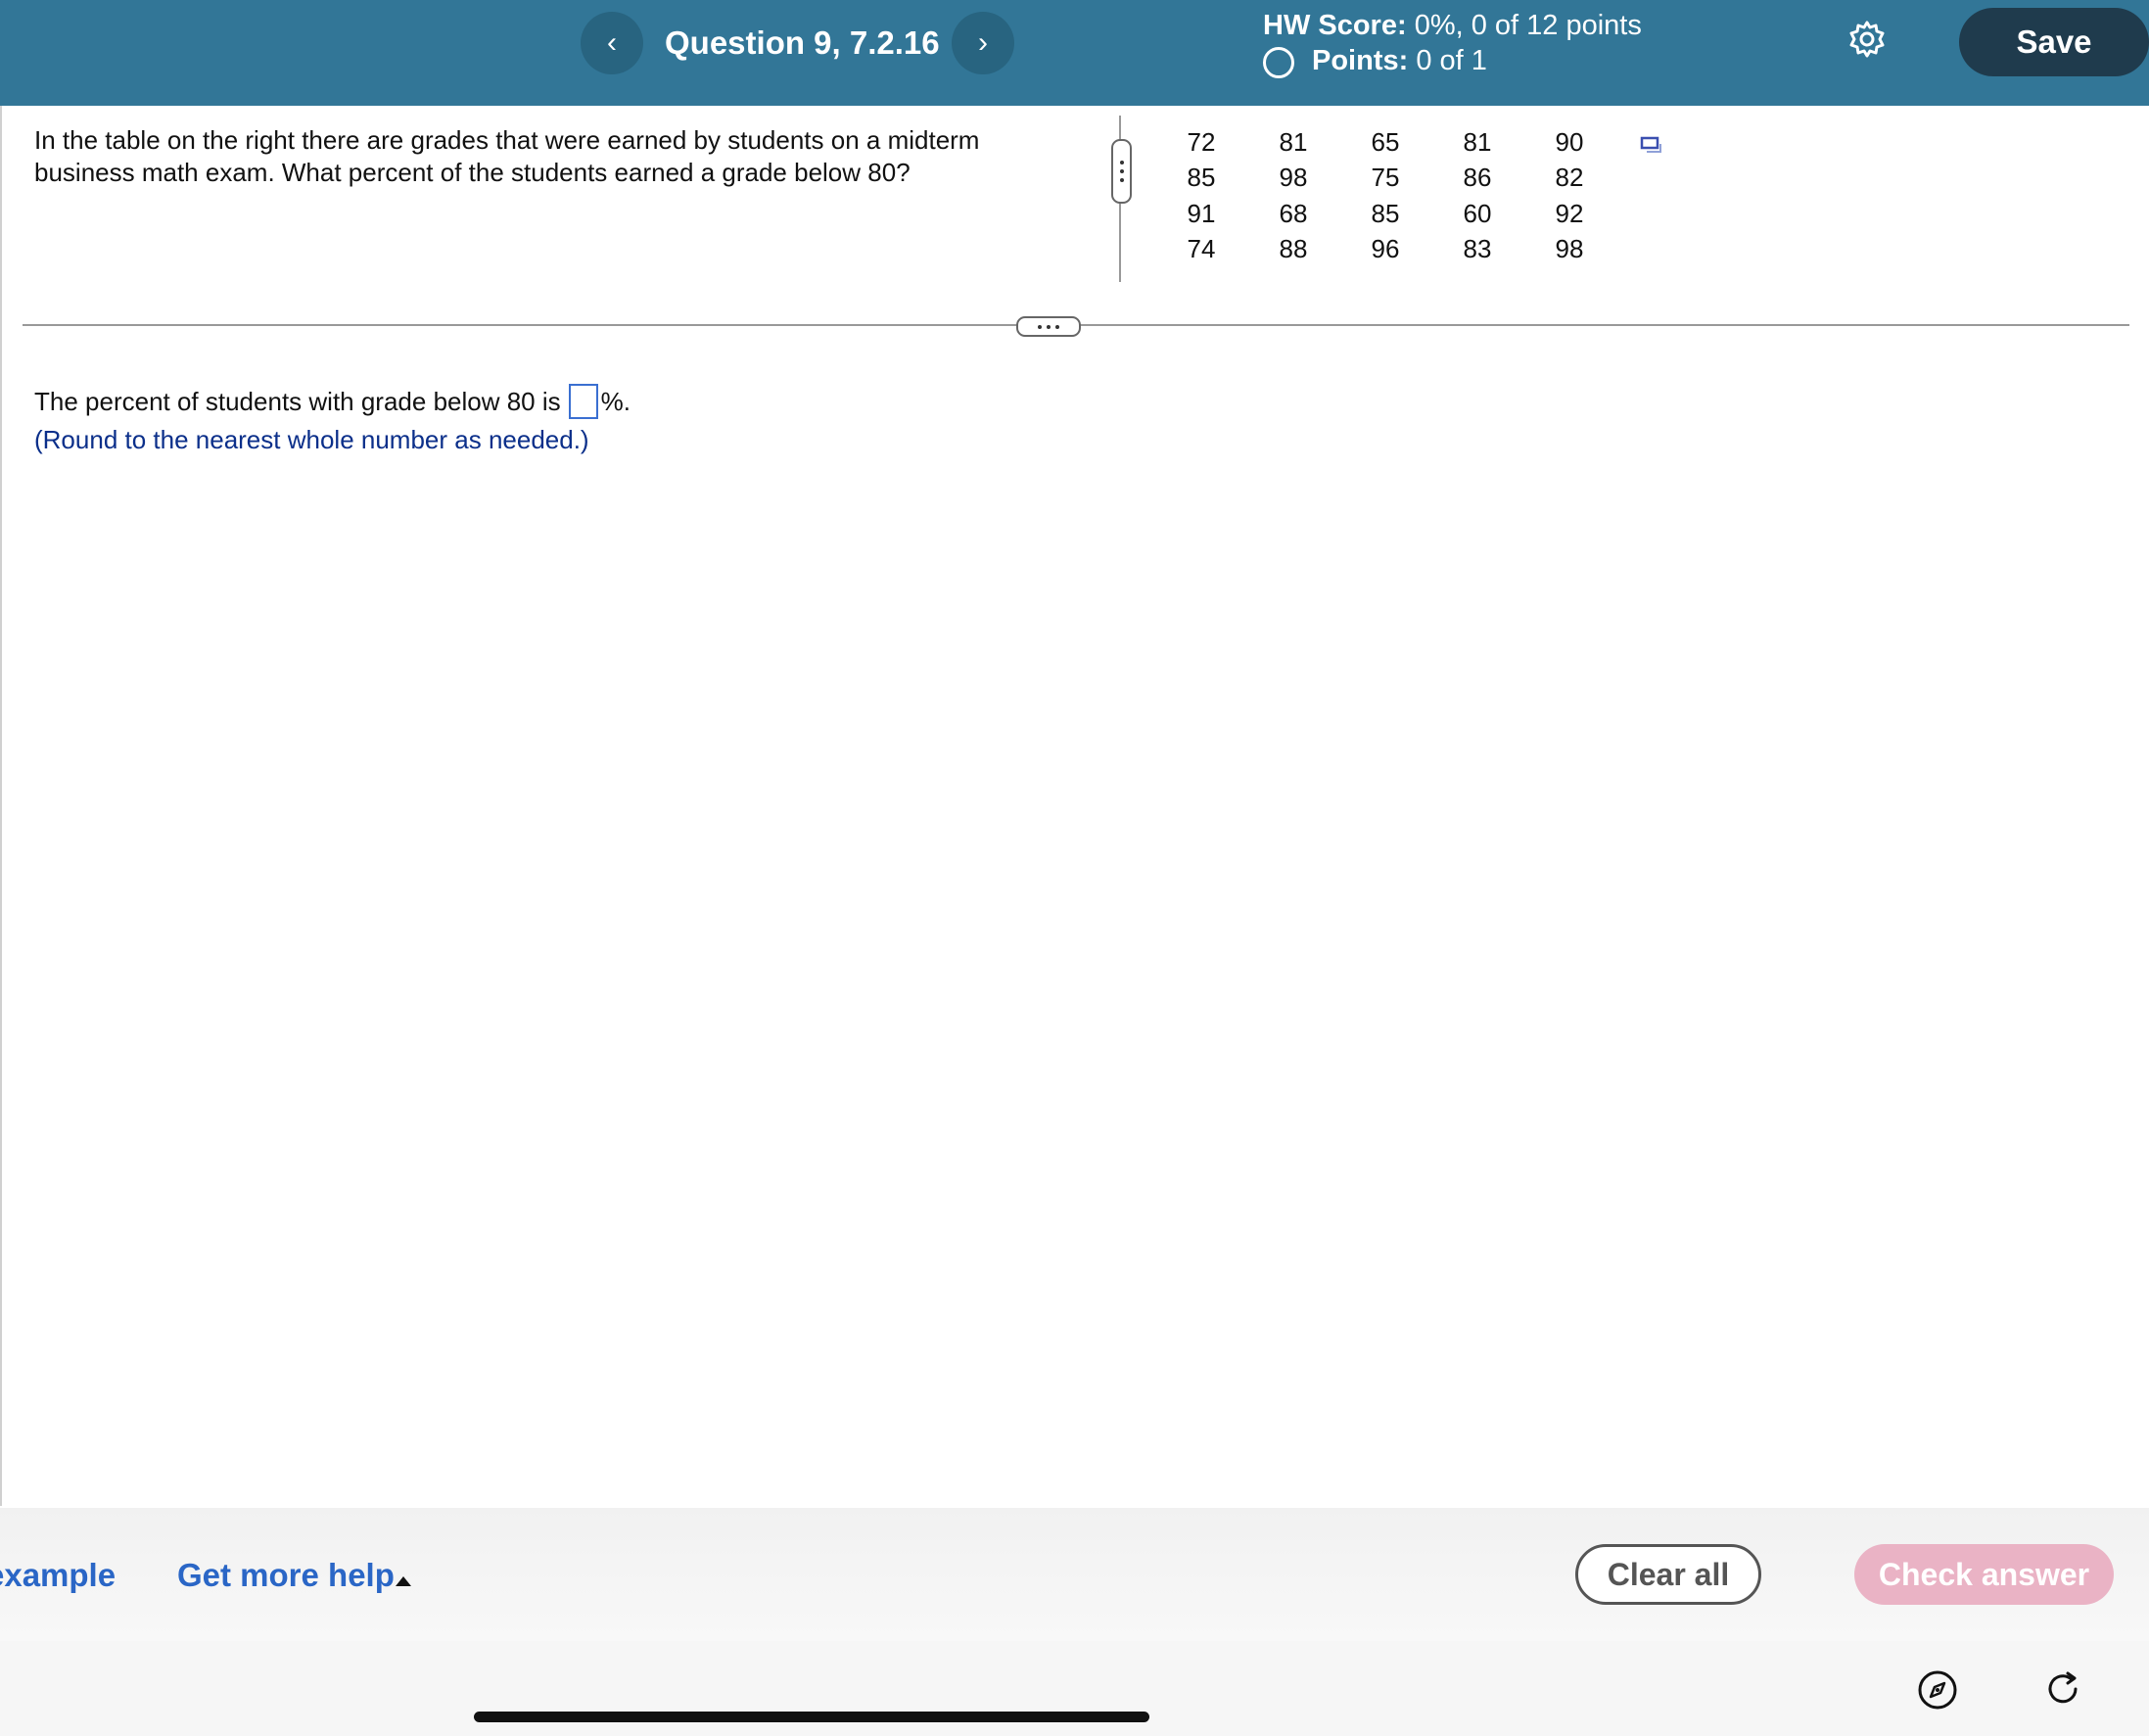 This screenshot has height=1736, width=2149. Describe the element at coordinates (1293, 213) in the screenshot. I see `table-cell: 68` at that location.